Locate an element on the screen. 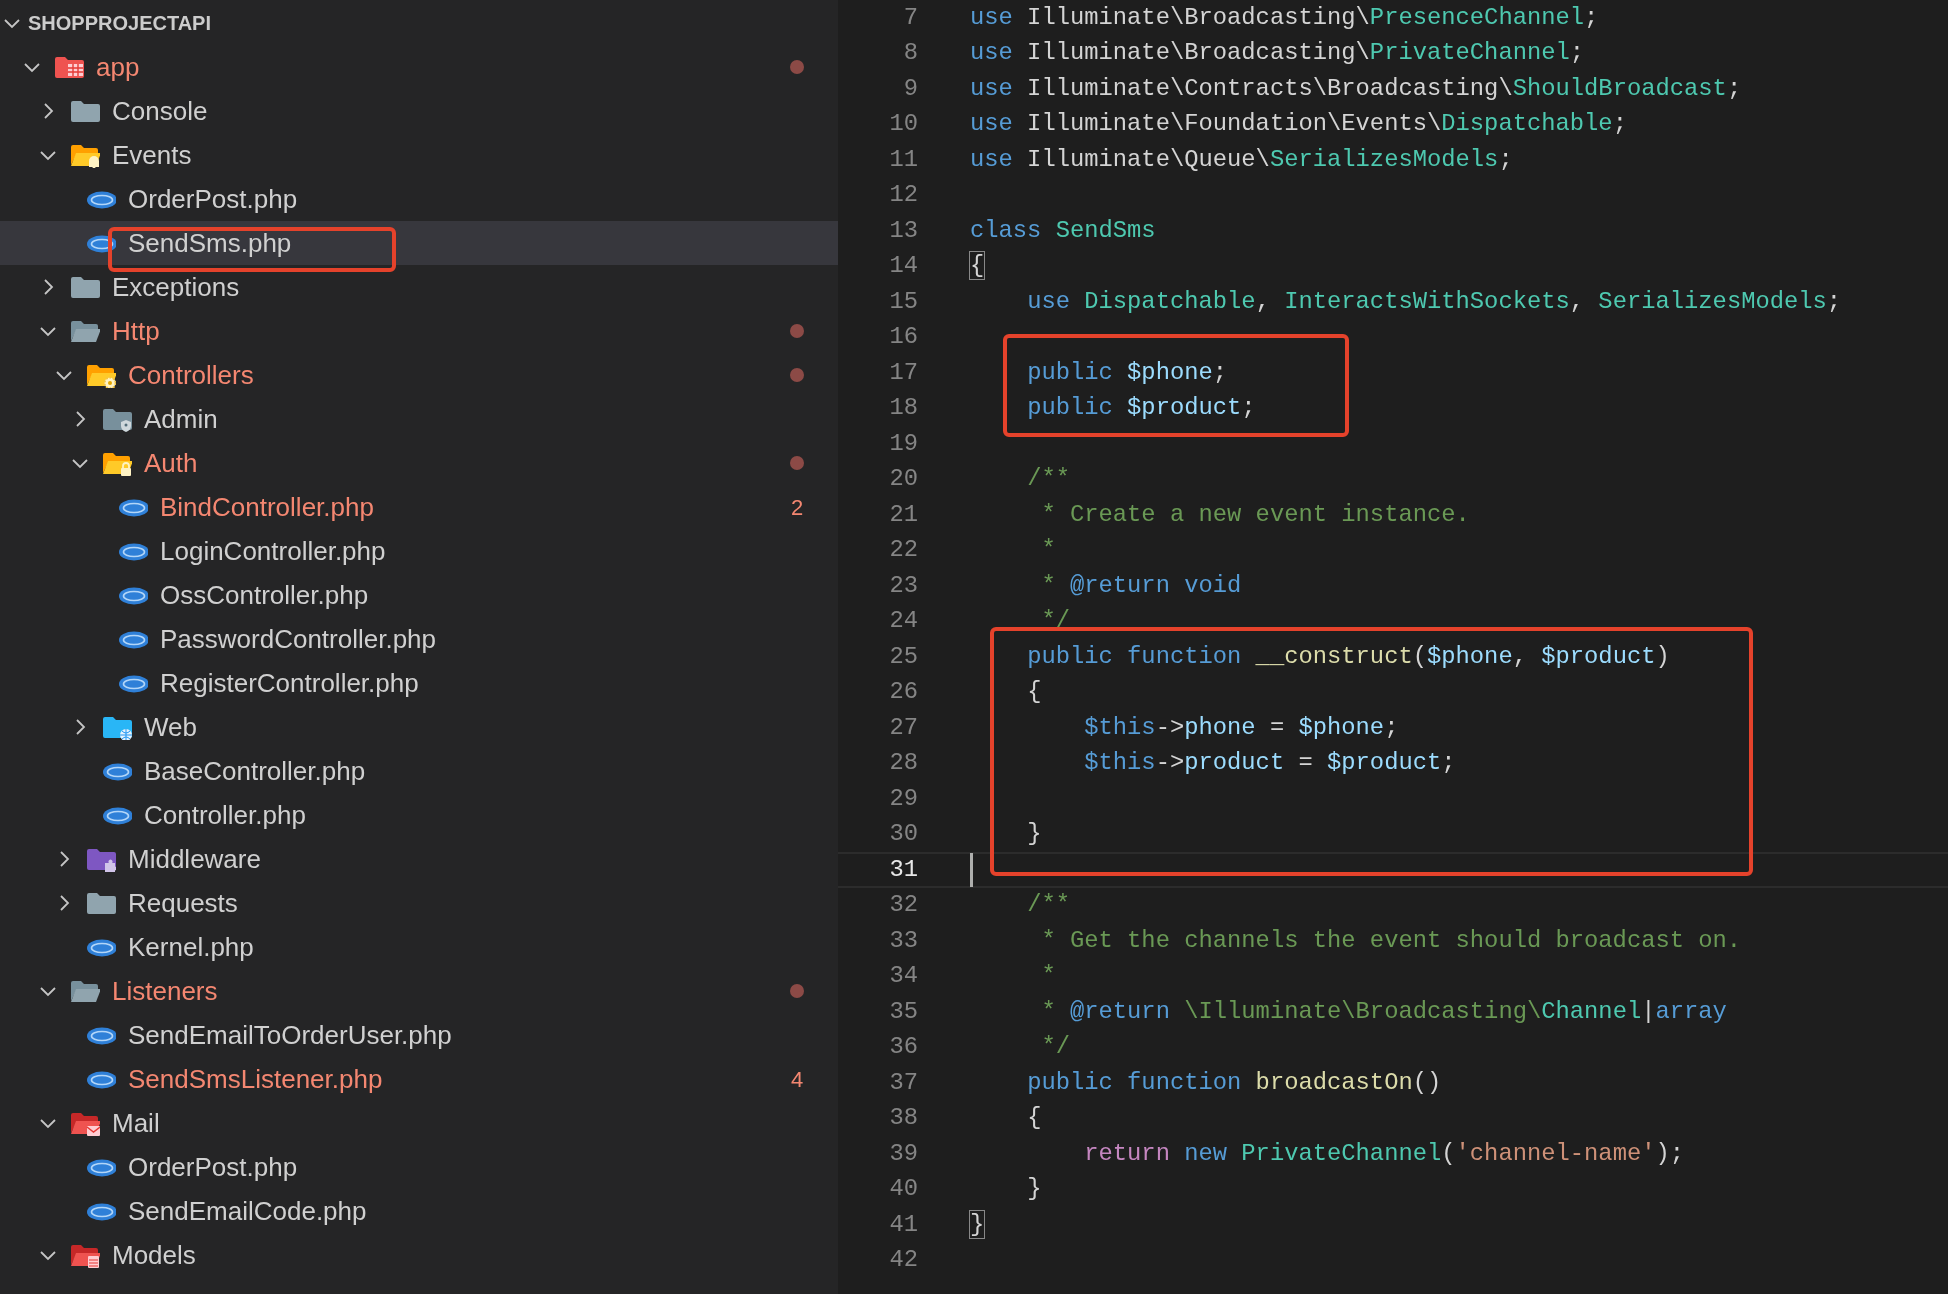  line-number: 18 is located at coordinates (903, 408).